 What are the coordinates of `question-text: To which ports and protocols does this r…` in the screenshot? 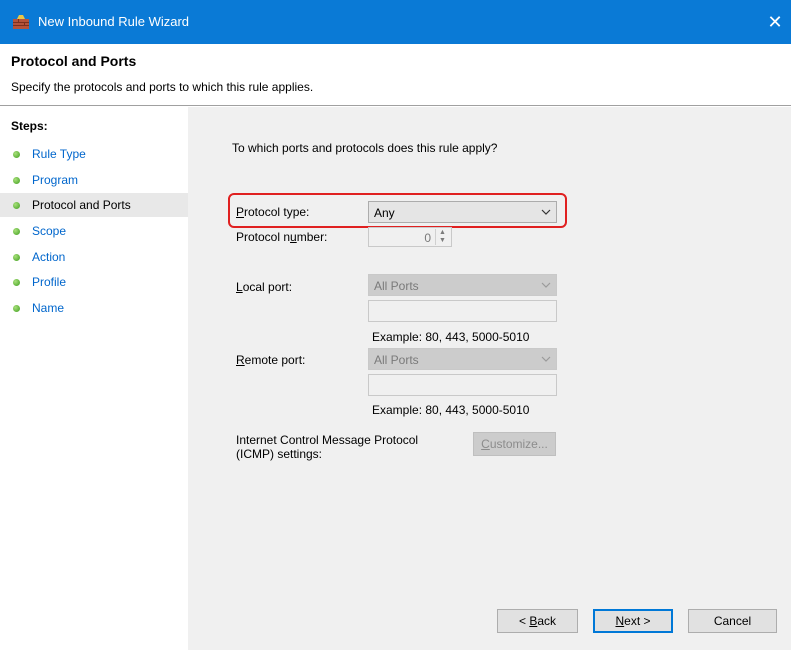 It's located at (365, 148).